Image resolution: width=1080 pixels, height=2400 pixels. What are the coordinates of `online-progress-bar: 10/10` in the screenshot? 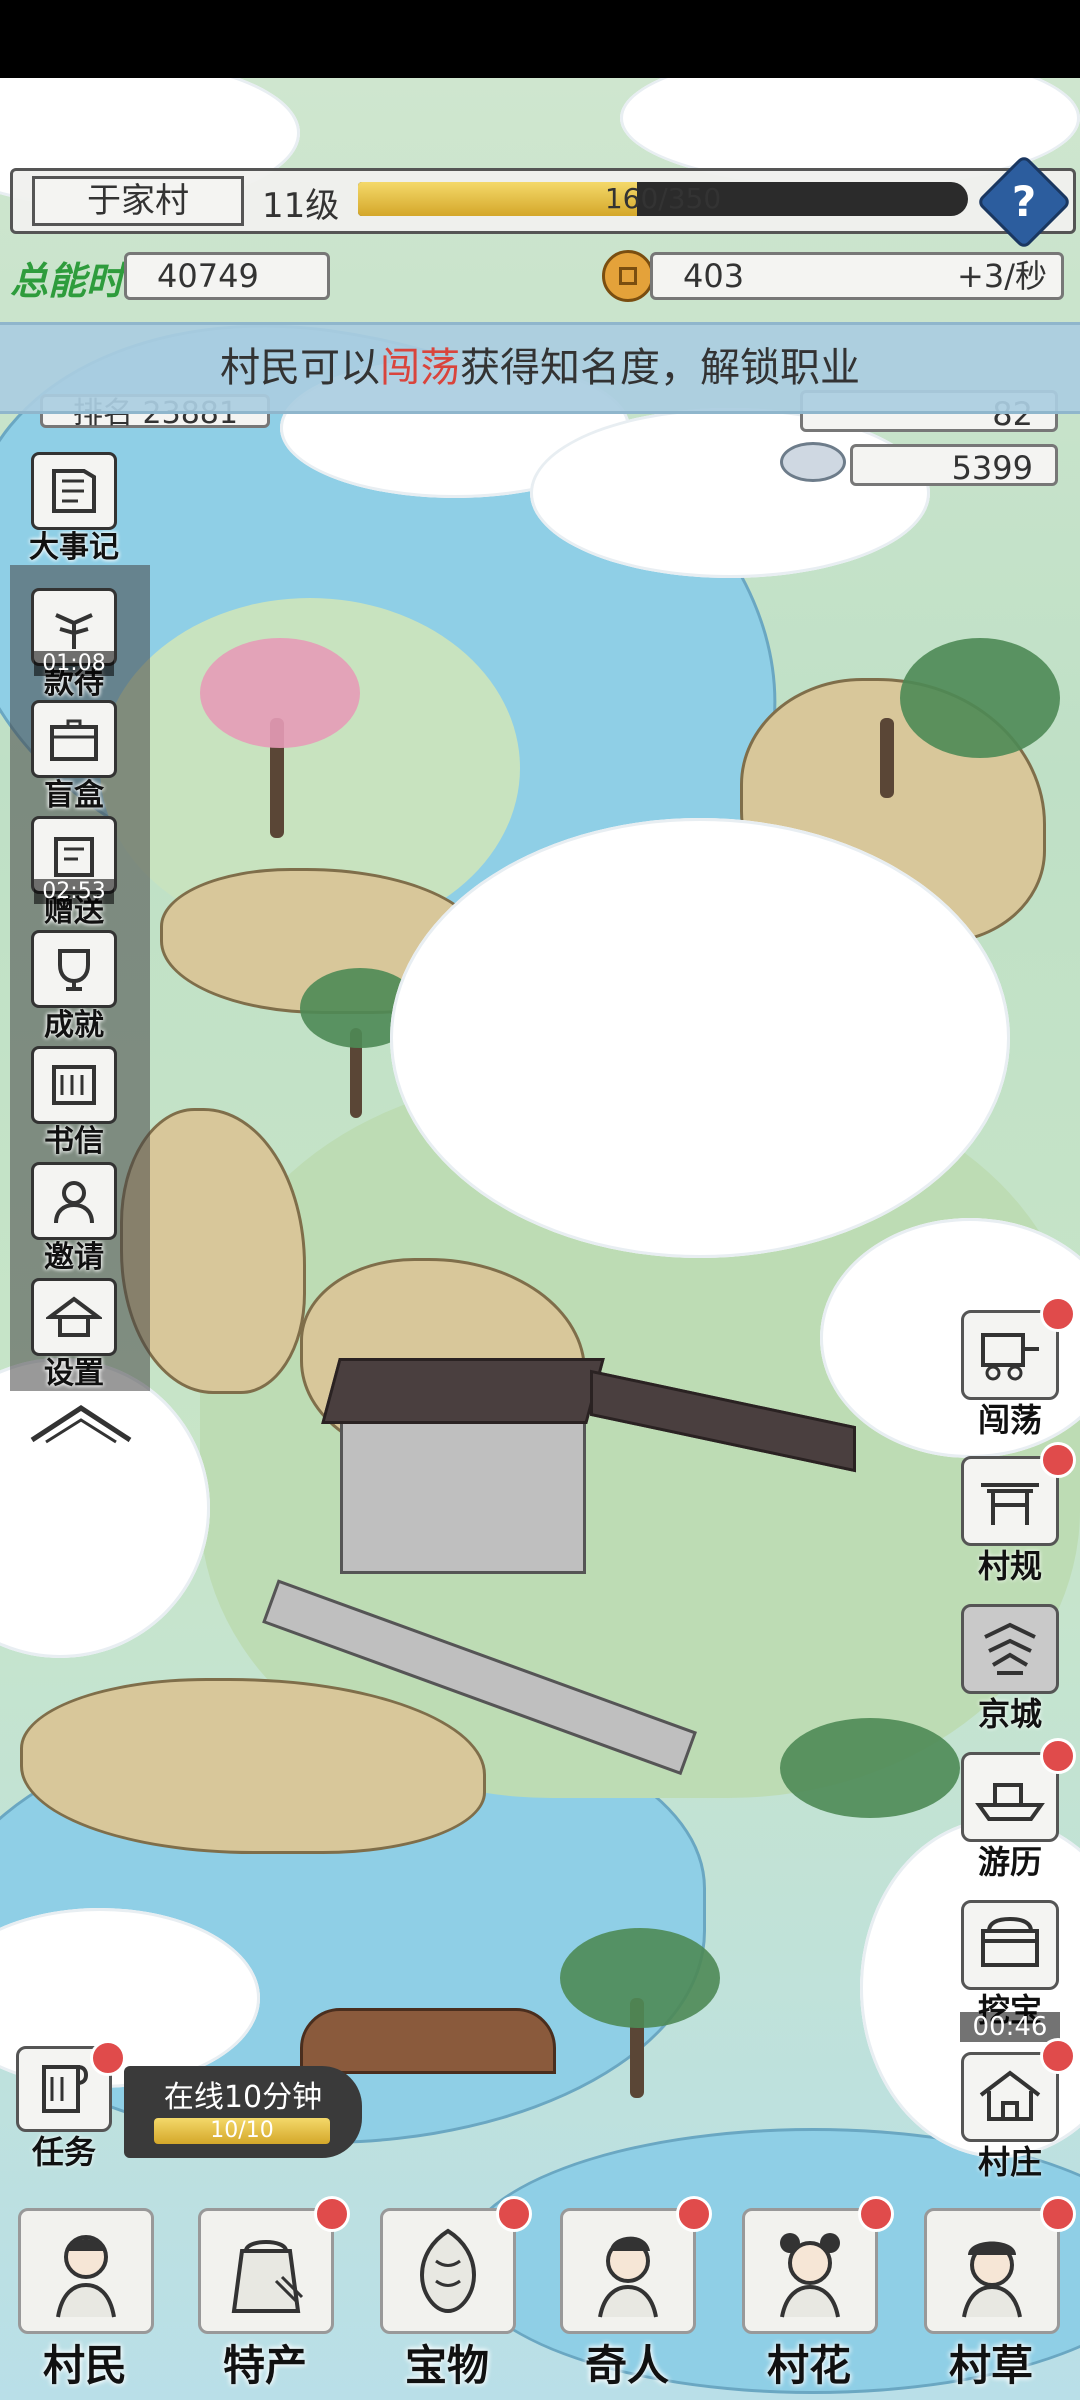 It's located at (242, 2131).